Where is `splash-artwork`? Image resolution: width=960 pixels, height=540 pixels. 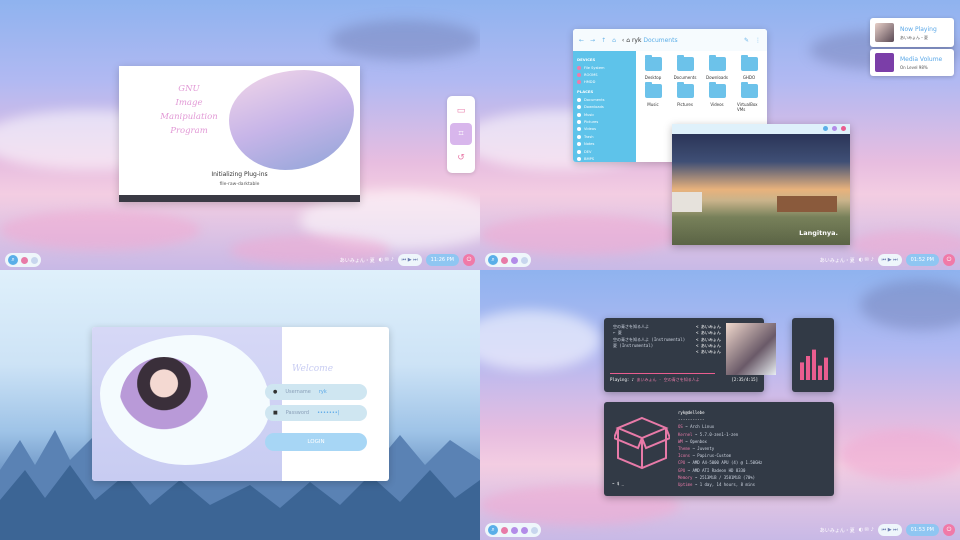
splash-artwork is located at coordinates (291, 120).